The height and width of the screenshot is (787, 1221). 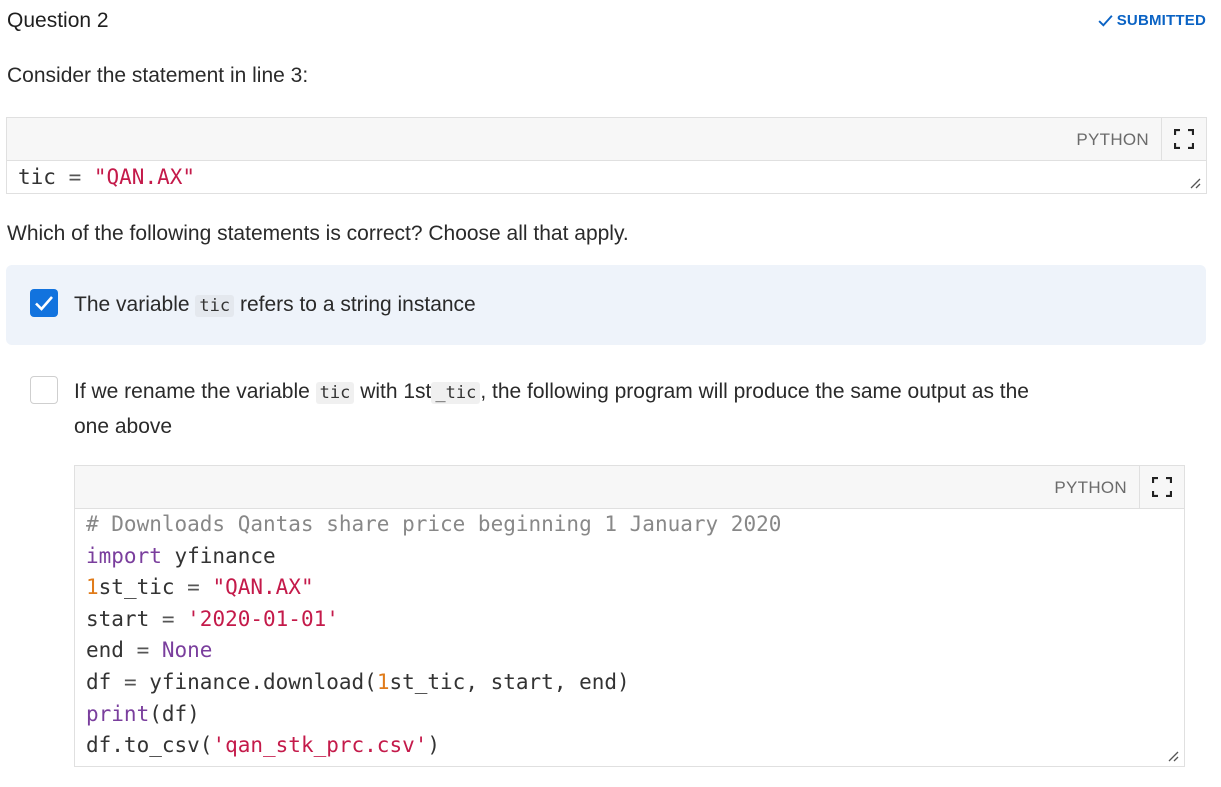 What do you see at coordinates (320, 745) in the screenshot?
I see `code-token-string: 'qan_stk_prc.csv'` at bounding box center [320, 745].